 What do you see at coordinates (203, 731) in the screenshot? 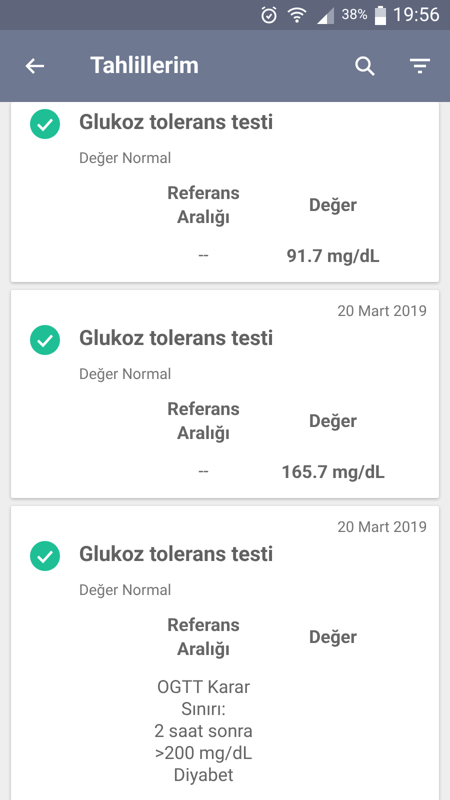
I see `reference-range: OGTT Karar Sınırı: 2 saat sonra >200 mg/dL Diyabet` at bounding box center [203, 731].